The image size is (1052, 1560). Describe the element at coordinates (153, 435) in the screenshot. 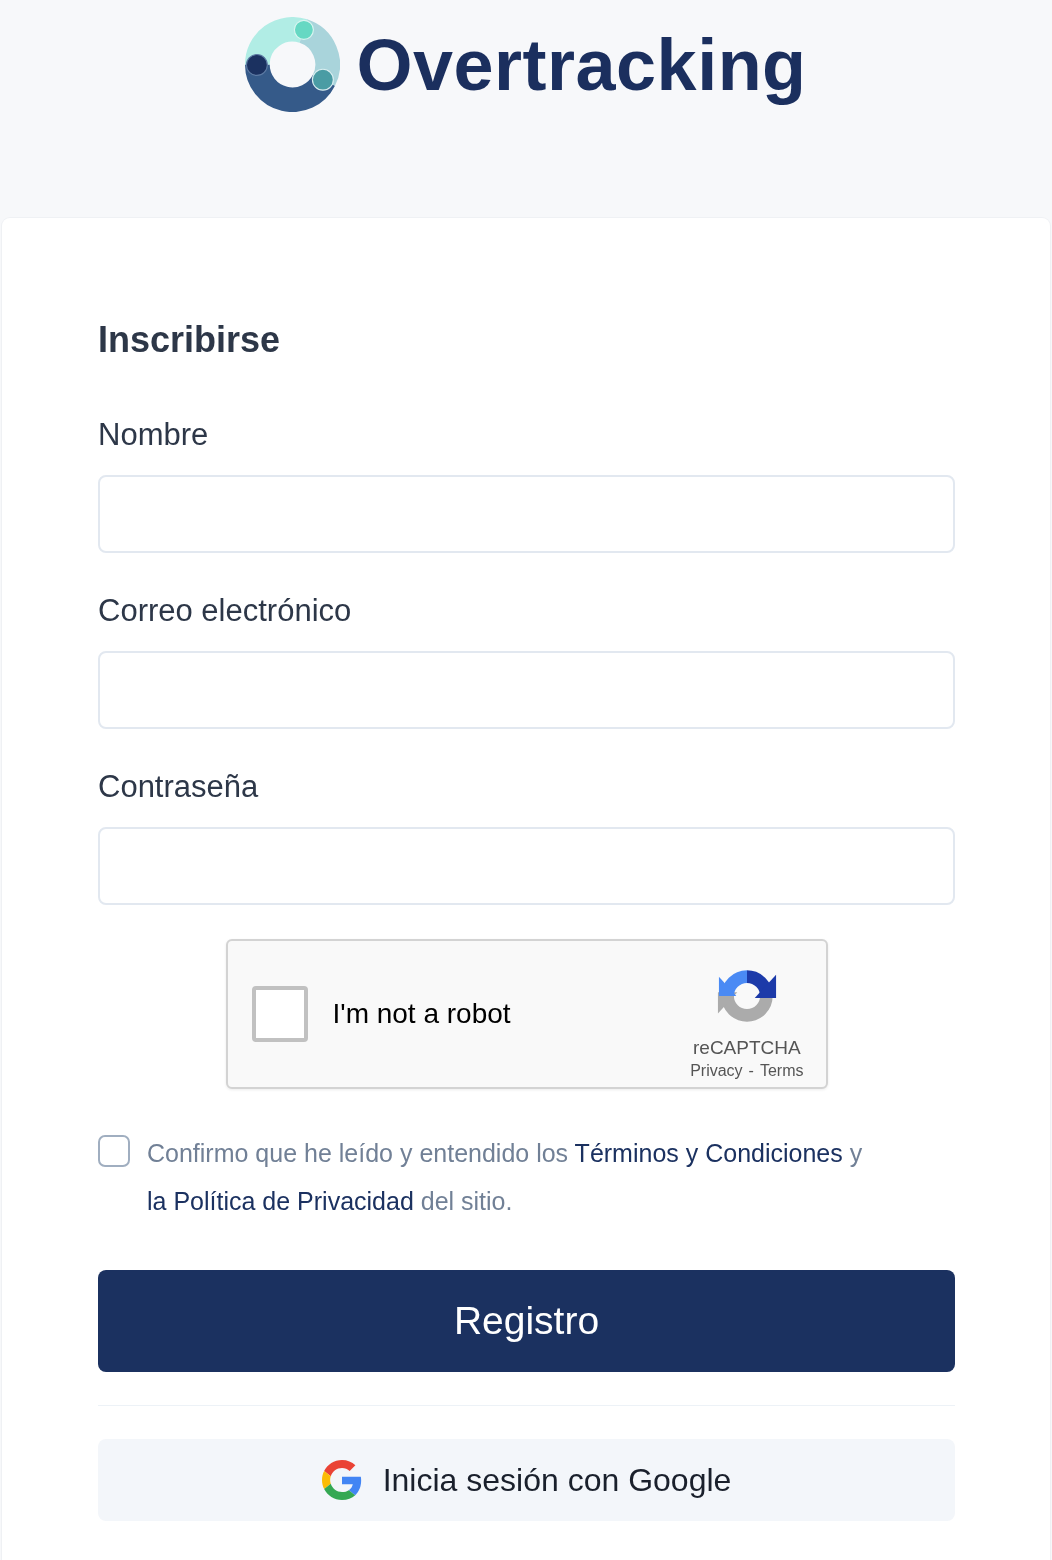

I see `field-label: Nombre` at that location.